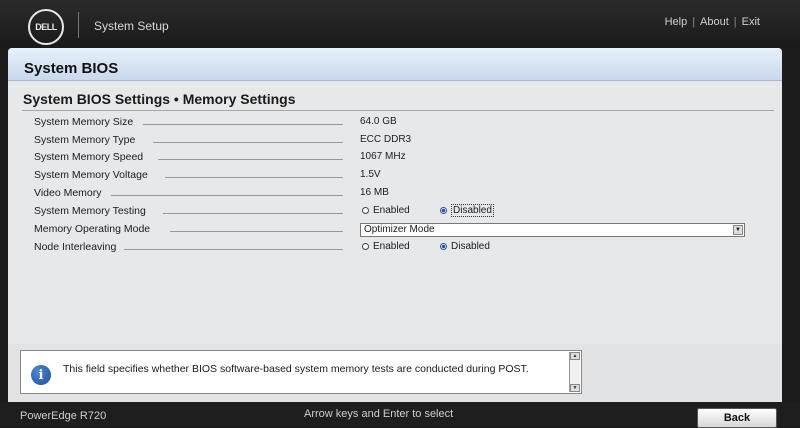  I want to click on top-header: DELL System Setup Help | About | Exit, so click(400, 24).